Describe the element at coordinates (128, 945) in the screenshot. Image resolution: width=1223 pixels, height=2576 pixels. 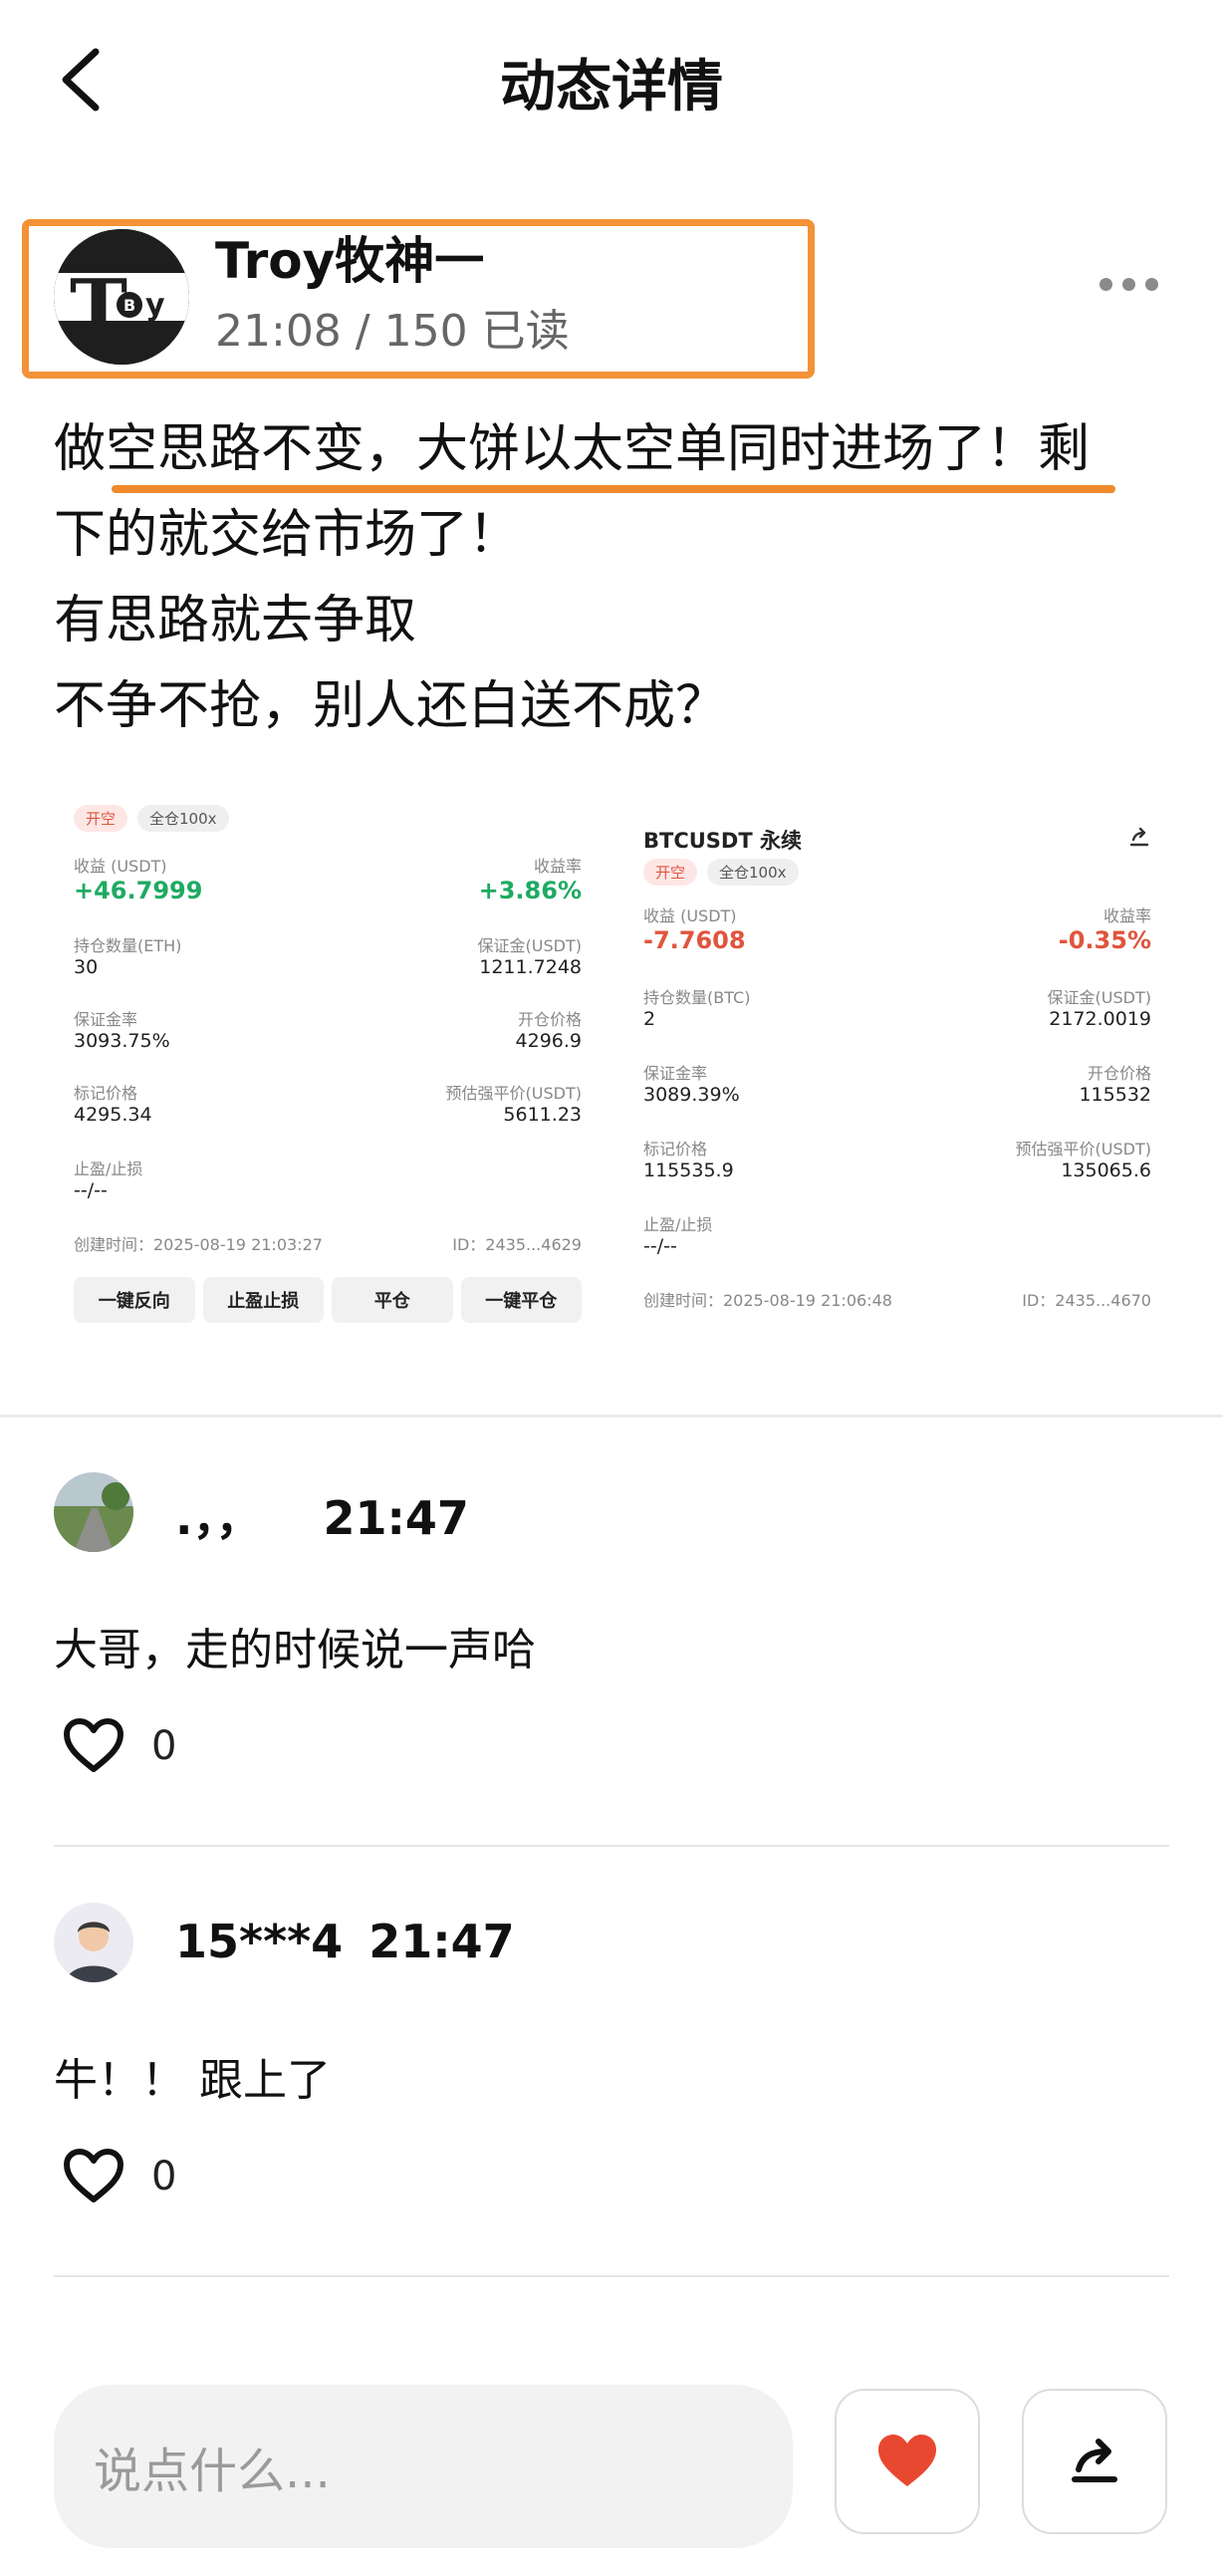
I see `qty-label: 持仓数量(ETH)` at that location.